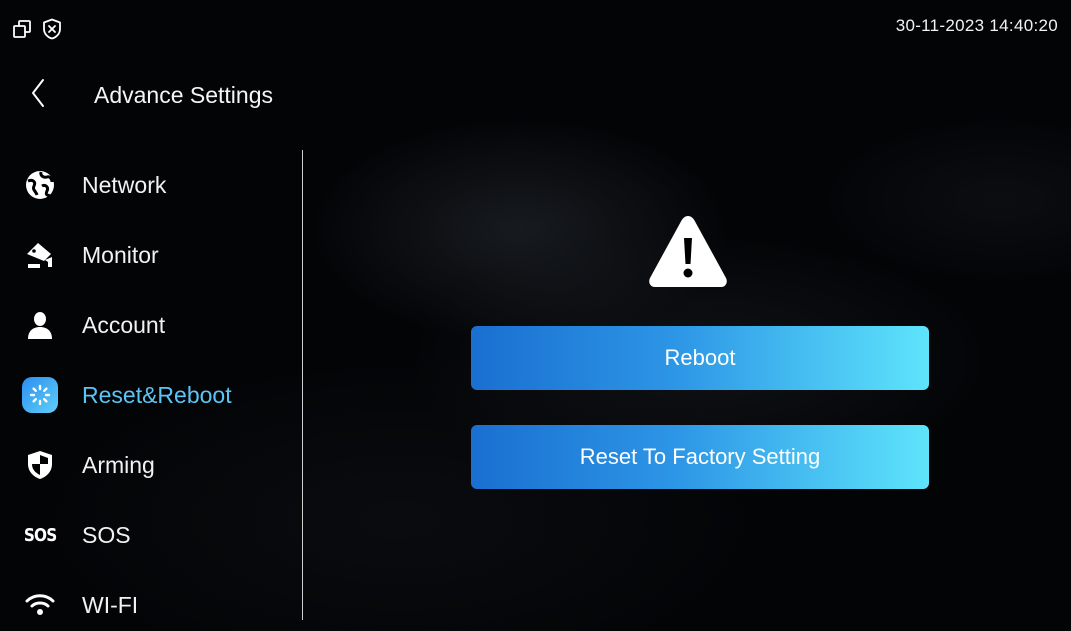 The width and height of the screenshot is (1071, 631). Describe the element at coordinates (184, 95) in the screenshot. I see `page-title: Advance Settings` at that location.